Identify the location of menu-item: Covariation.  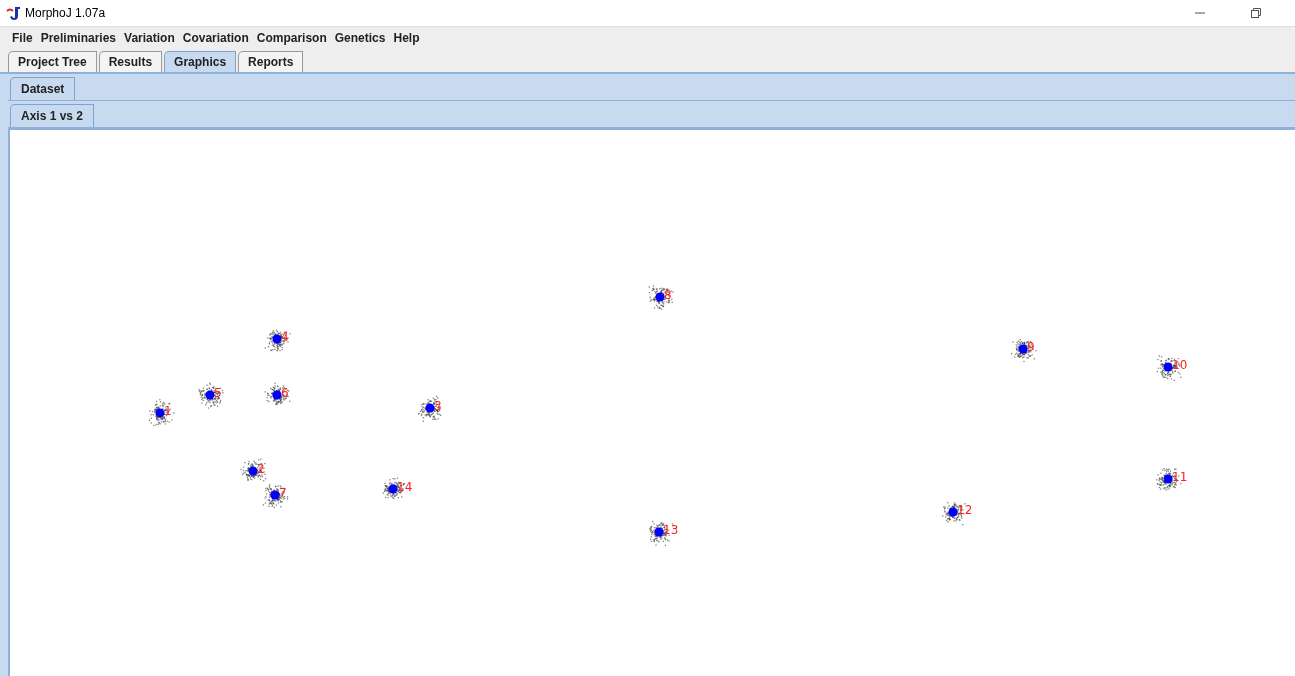
(215, 38).